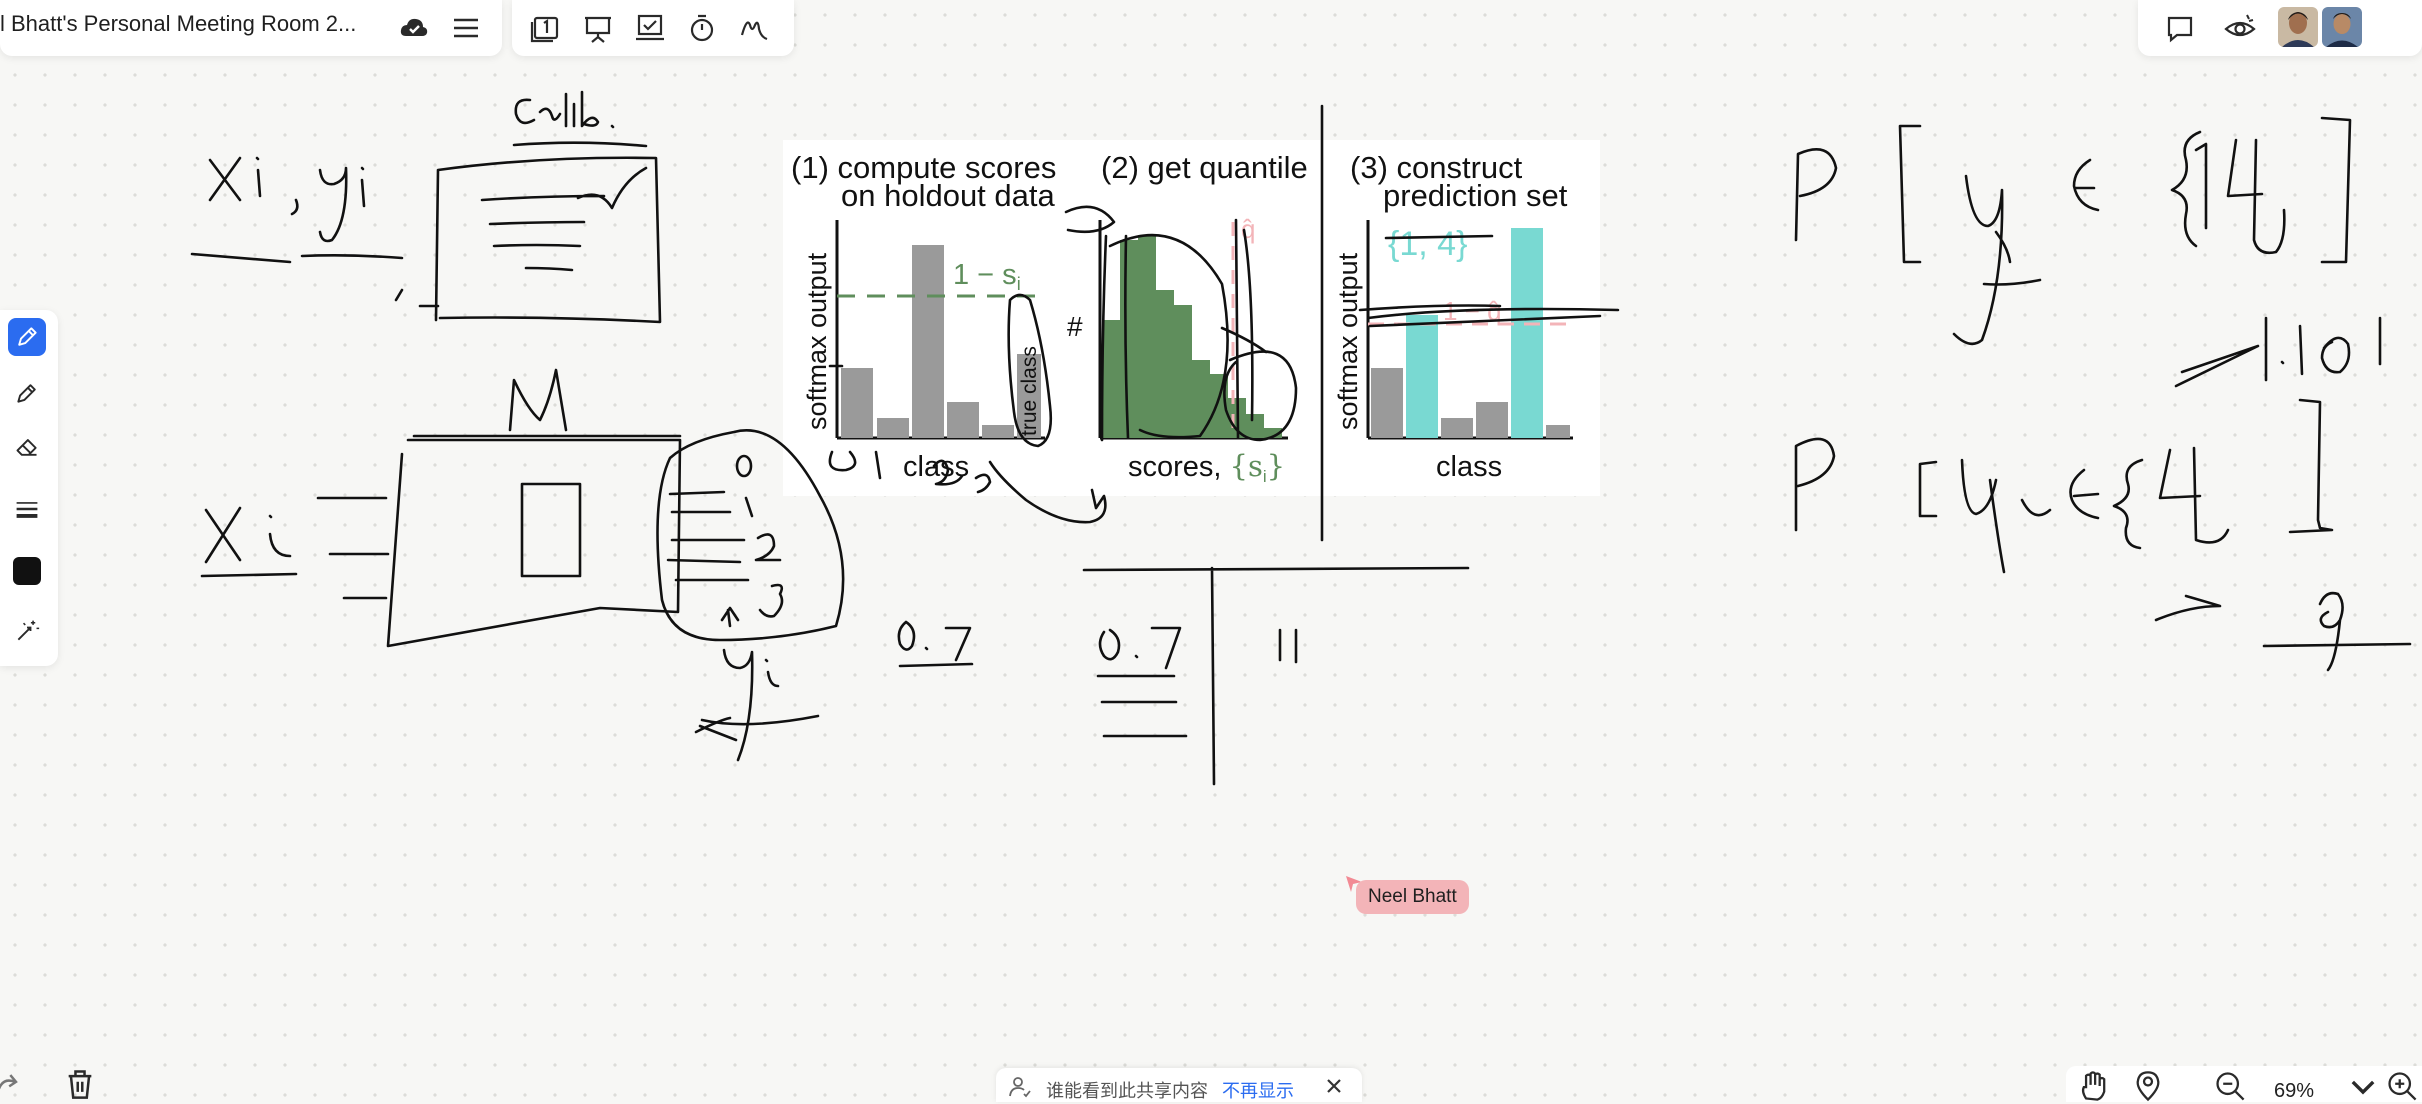  What do you see at coordinates (2363, 1087) in the screenshot?
I see `chevron-down-icon` at bounding box center [2363, 1087].